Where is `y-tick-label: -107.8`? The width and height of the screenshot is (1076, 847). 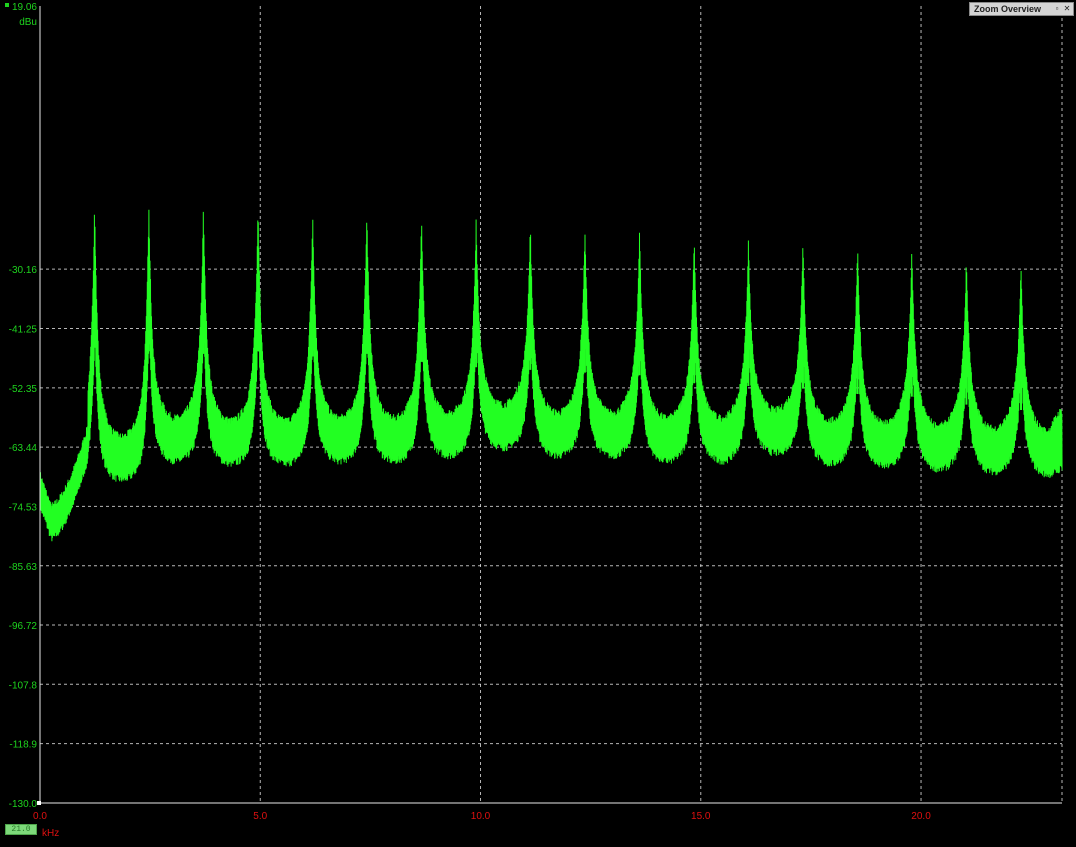
y-tick-label: -107.8 is located at coordinates (23, 685).